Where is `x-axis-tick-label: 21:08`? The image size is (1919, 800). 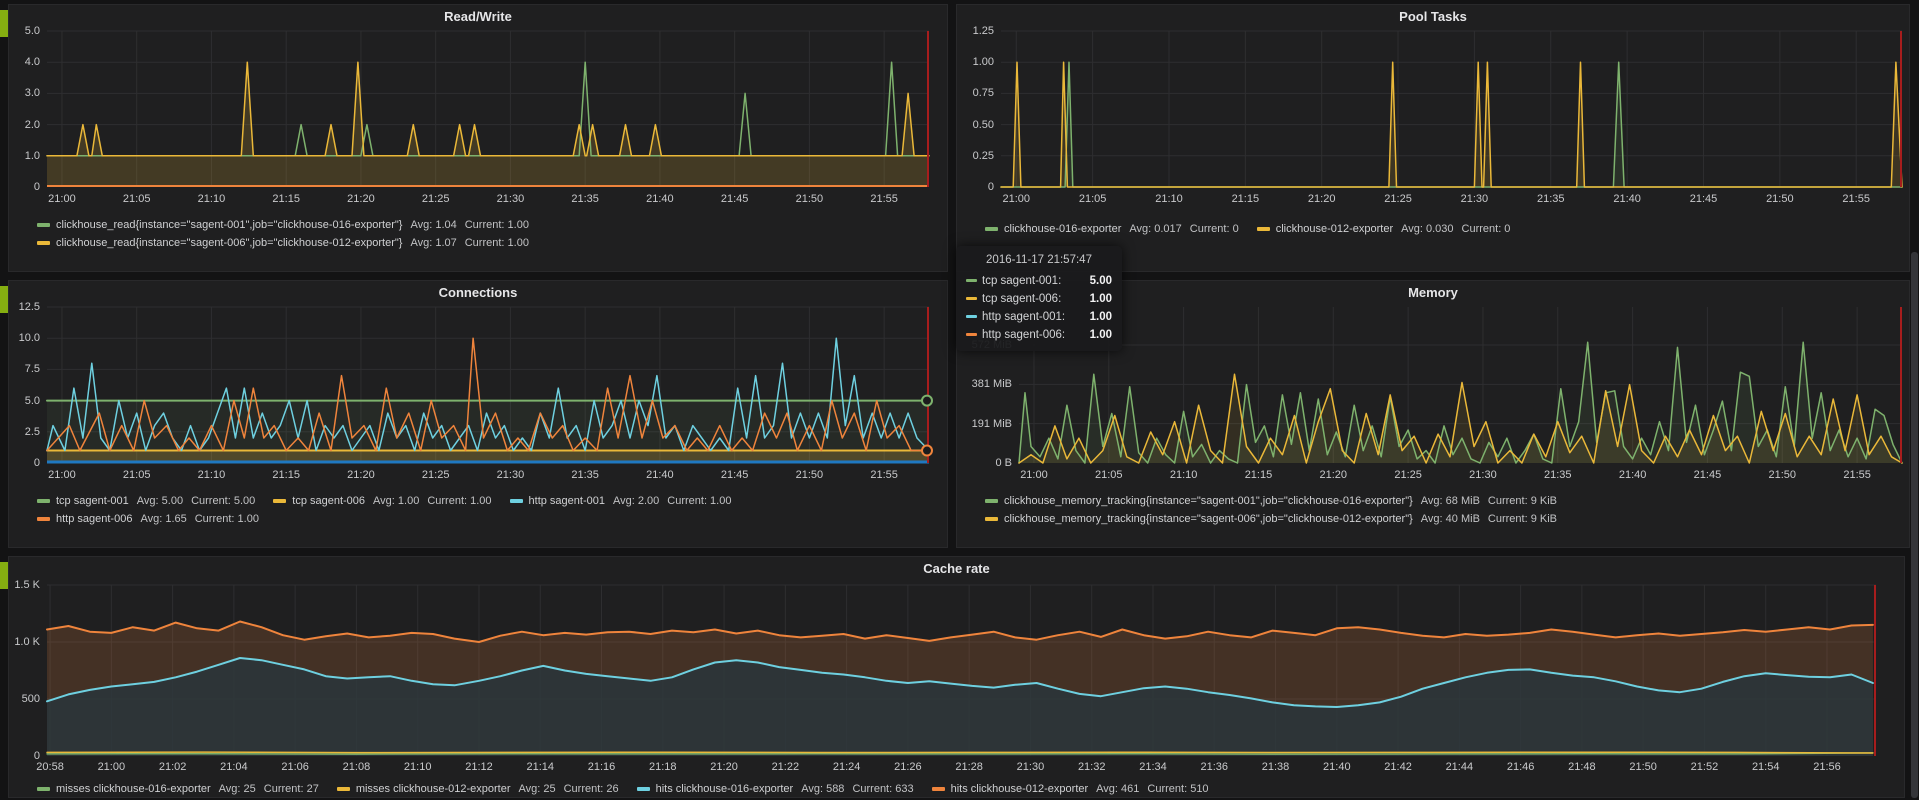 x-axis-tick-label: 21:08 is located at coordinates (356, 767).